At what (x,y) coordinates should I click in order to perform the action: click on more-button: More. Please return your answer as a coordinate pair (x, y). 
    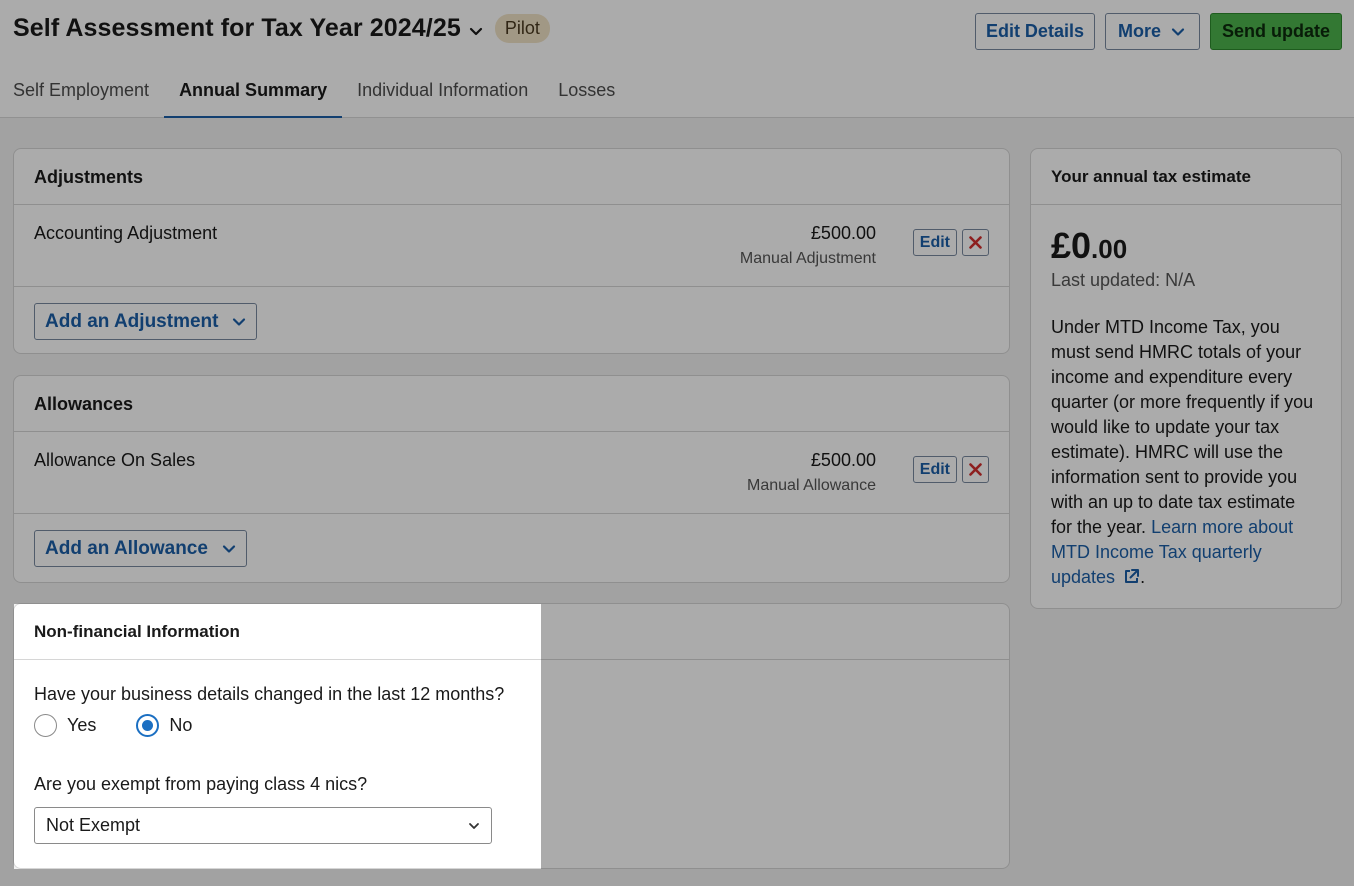
    Looking at the image, I should click on (1152, 31).